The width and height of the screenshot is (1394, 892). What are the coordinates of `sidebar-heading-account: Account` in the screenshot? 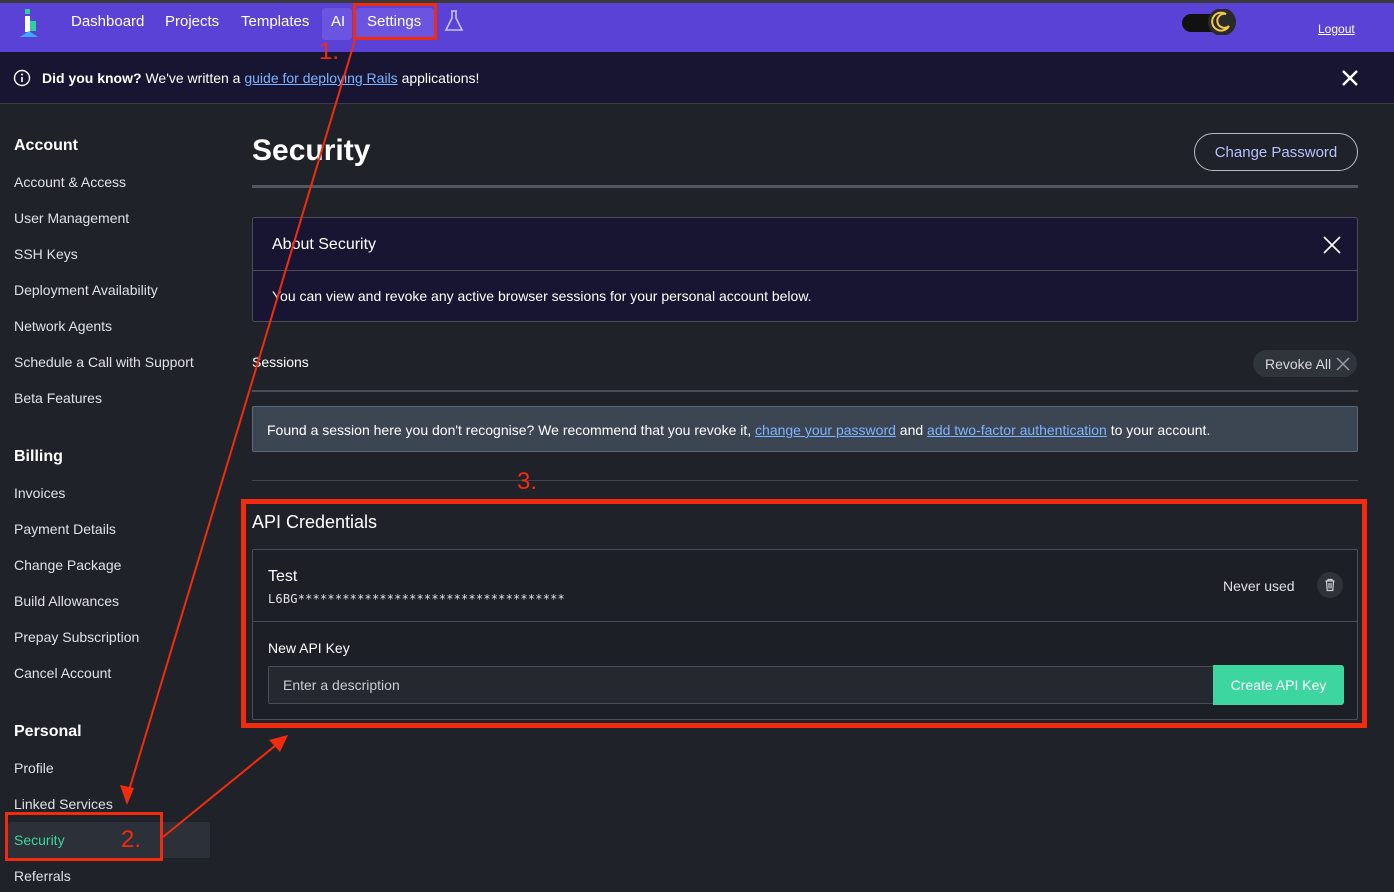 It's located at (46, 145).